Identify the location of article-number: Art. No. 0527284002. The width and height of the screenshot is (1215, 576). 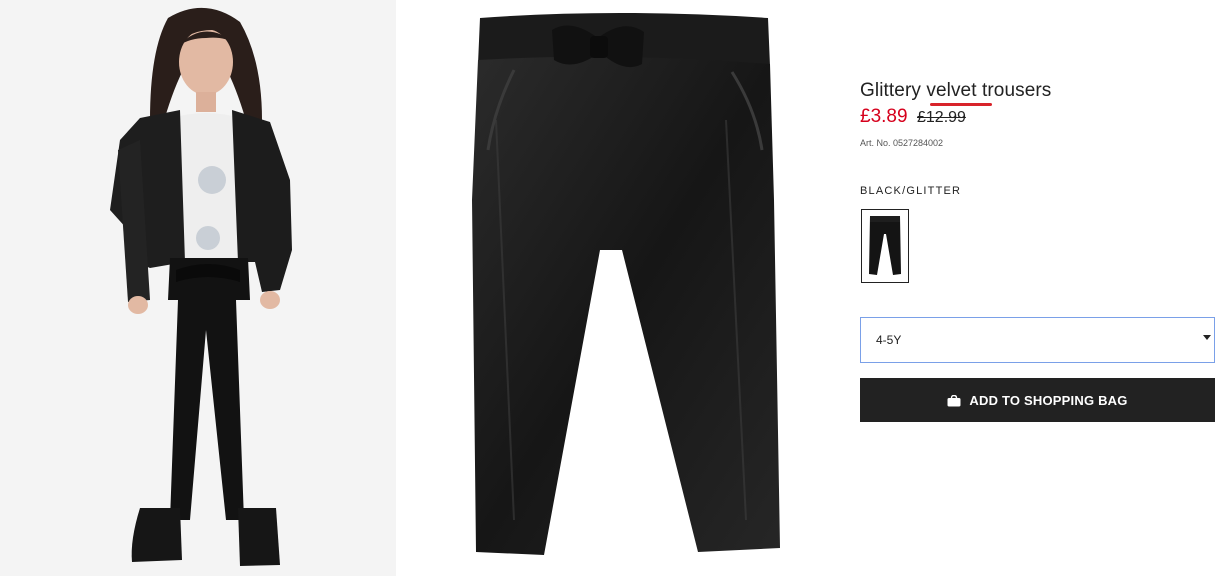
(902, 143).